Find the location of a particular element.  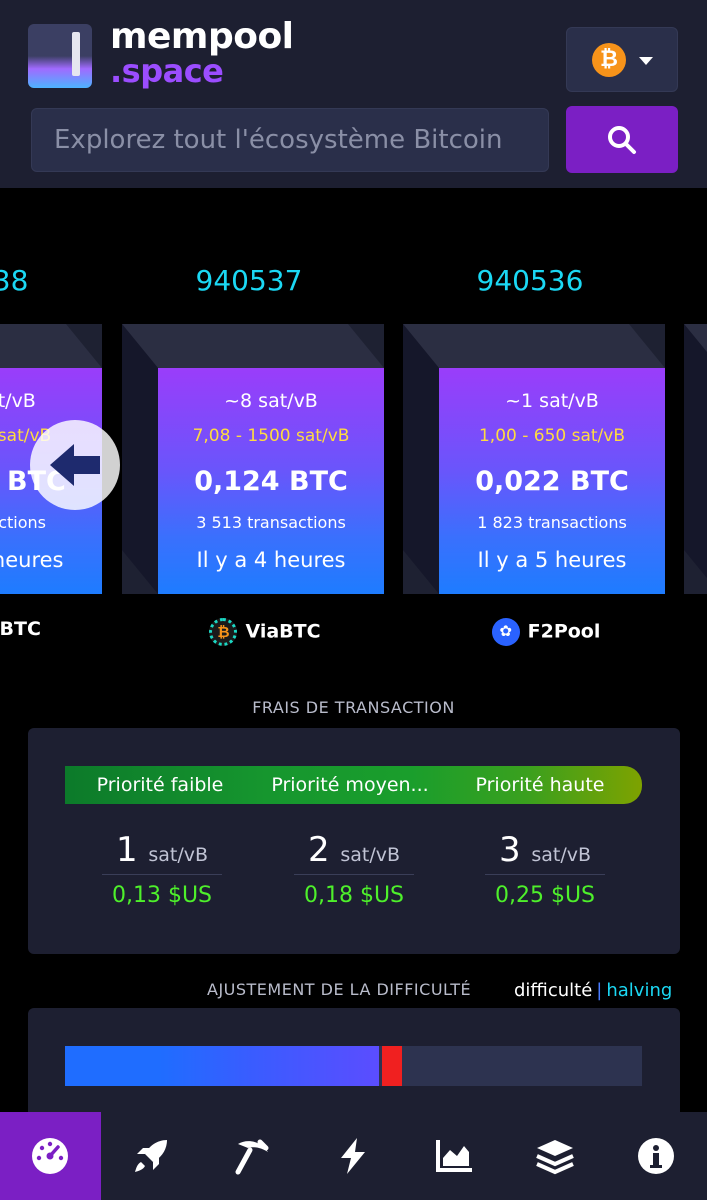

fee-usd: 0,25 $US is located at coordinates (545, 895).